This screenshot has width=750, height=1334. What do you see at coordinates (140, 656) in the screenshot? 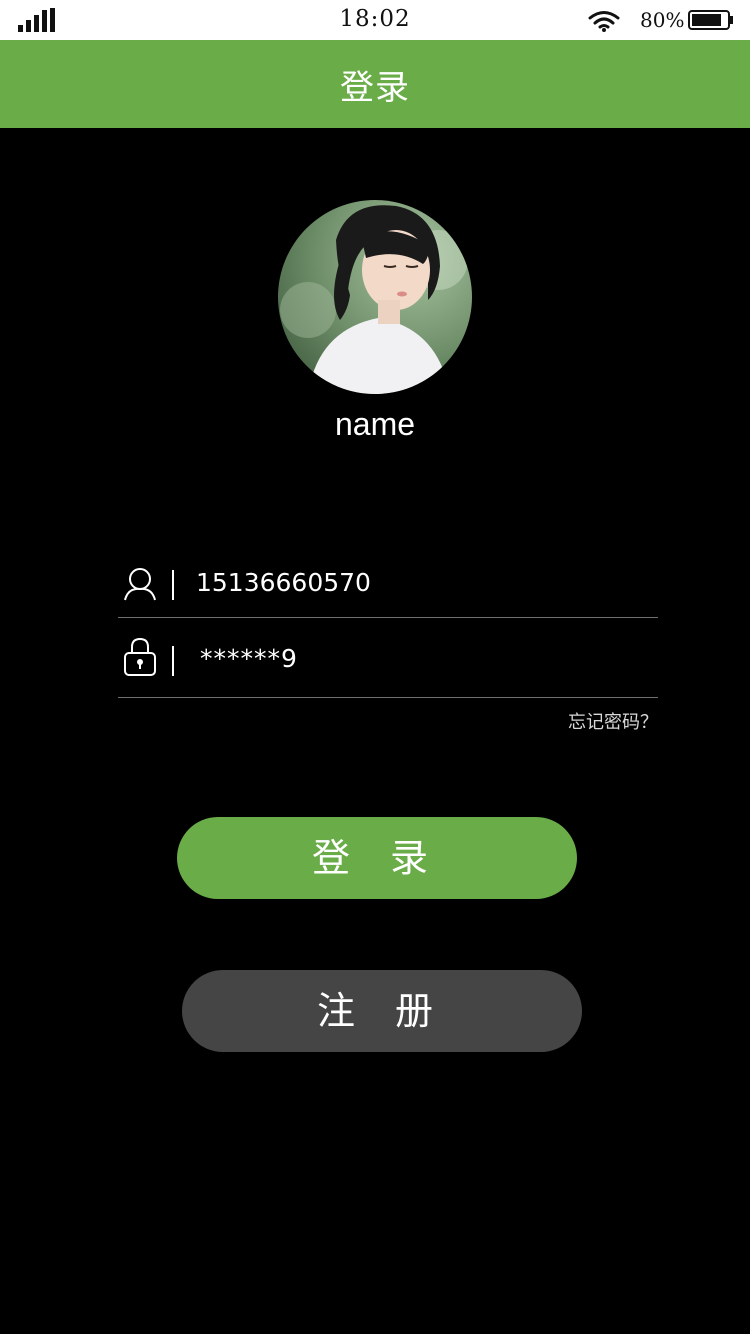
I see `lock-icon` at bounding box center [140, 656].